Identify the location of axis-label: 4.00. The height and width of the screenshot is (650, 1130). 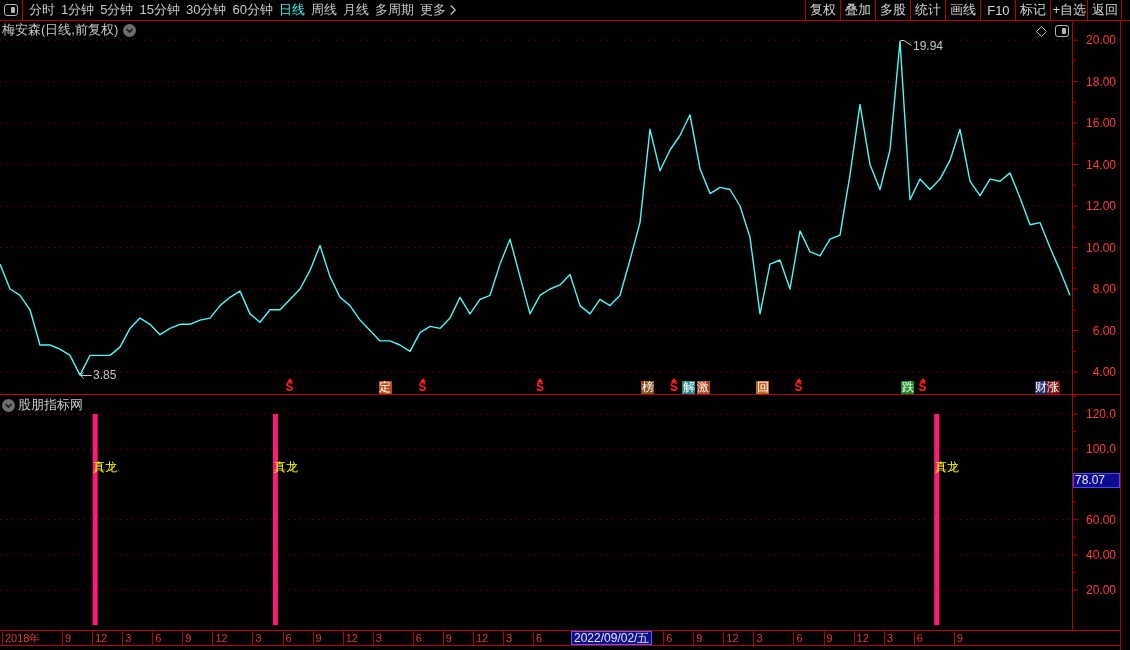
(1104, 372).